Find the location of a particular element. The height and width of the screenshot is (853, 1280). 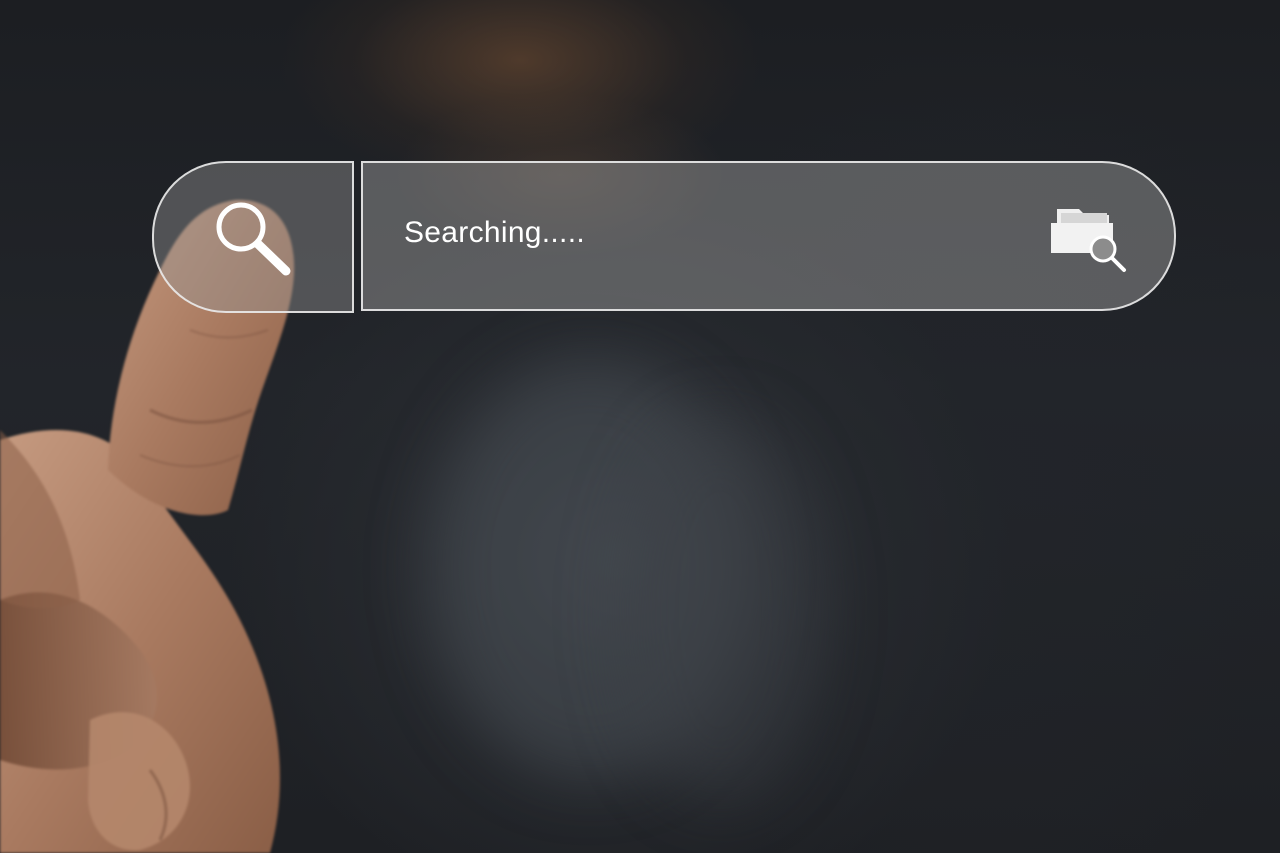

search-button is located at coordinates (253, 237).